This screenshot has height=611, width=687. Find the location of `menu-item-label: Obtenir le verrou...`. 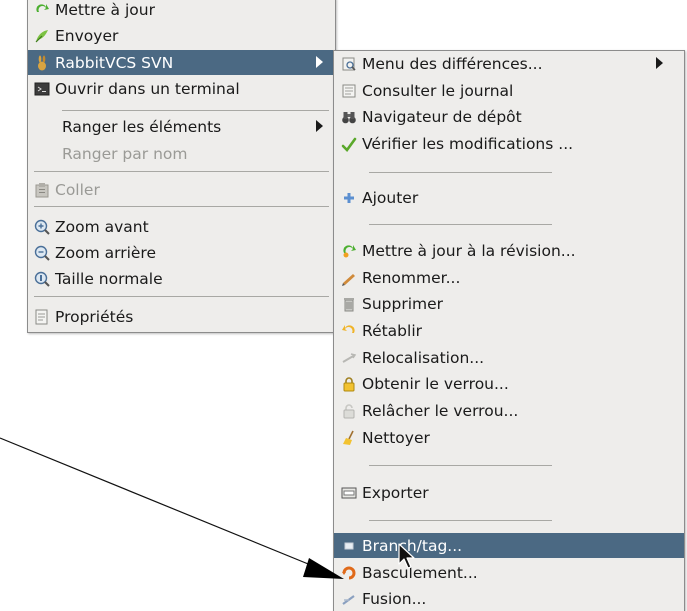

menu-item-label: Obtenir le verrou... is located at coordinates (435, 383).